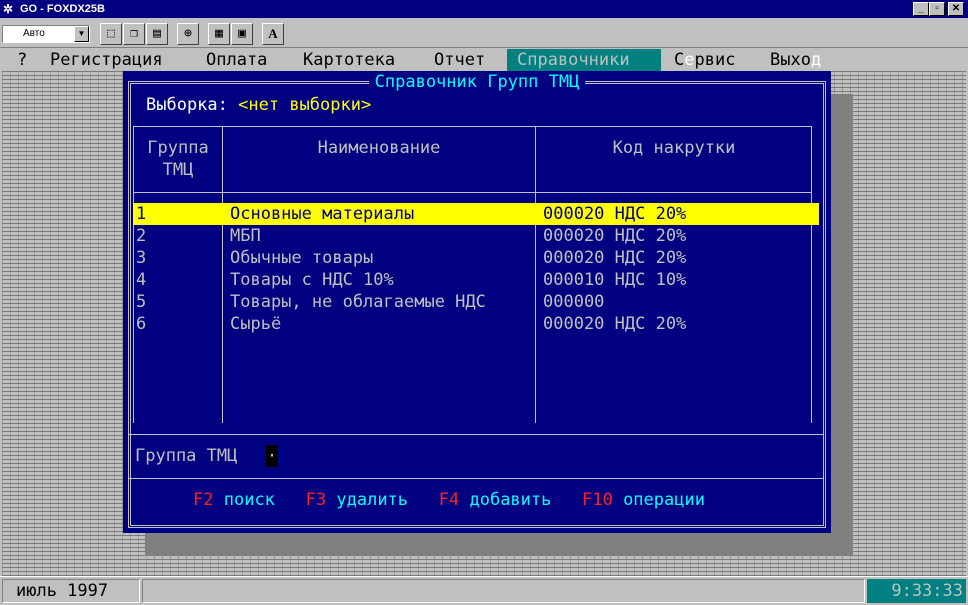  What do you see at coordinates (472, 192) in the screenshot?
I see `header-divider` at bounding box center [472, 192].